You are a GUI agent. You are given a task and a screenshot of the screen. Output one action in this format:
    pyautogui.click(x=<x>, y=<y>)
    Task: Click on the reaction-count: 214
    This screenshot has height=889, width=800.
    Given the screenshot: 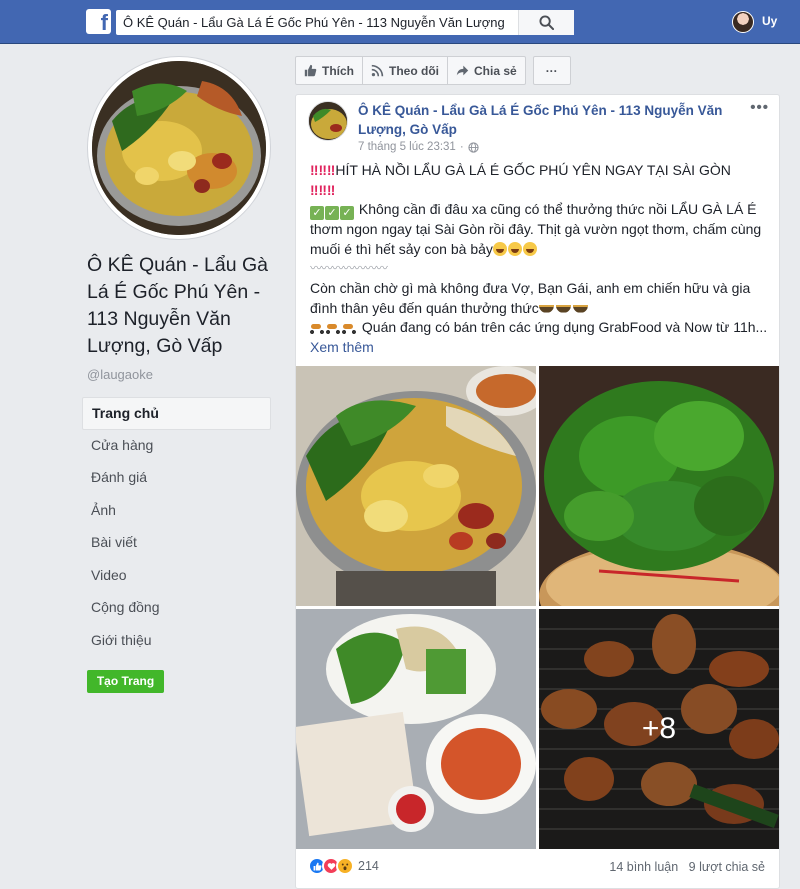 What is the action you would take?
    pyautogui.click(x=368, y=866)
    